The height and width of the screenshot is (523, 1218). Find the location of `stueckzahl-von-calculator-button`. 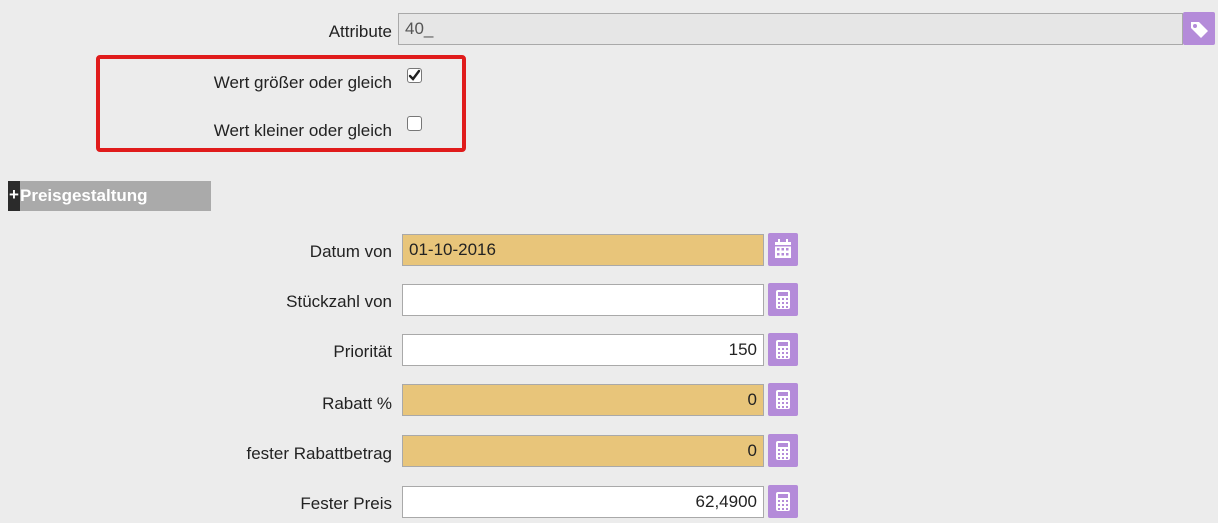

stueckzahl-von-calculator-button is located at coordinates (783, 299).